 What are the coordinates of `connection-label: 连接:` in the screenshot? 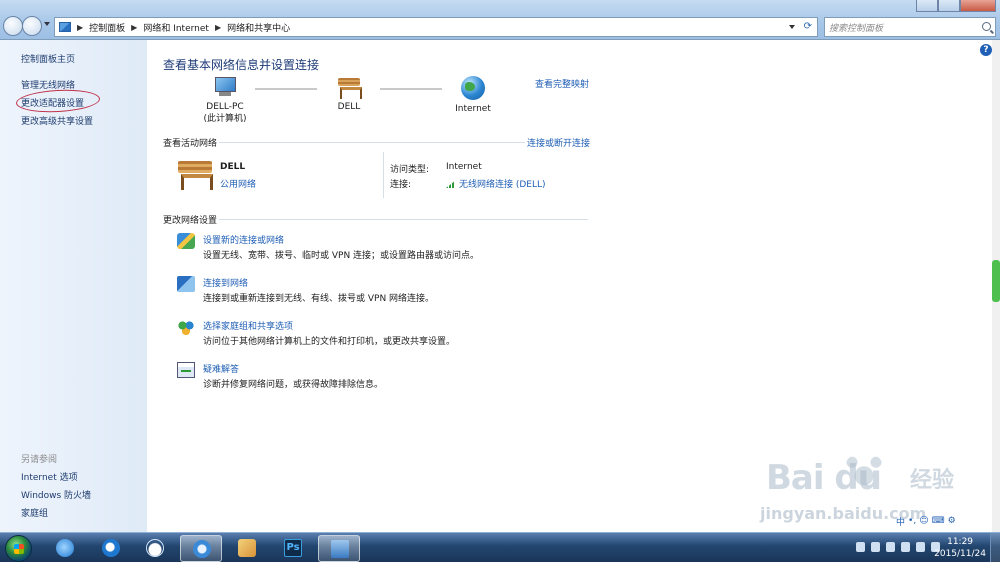 It's located at (401, 185).